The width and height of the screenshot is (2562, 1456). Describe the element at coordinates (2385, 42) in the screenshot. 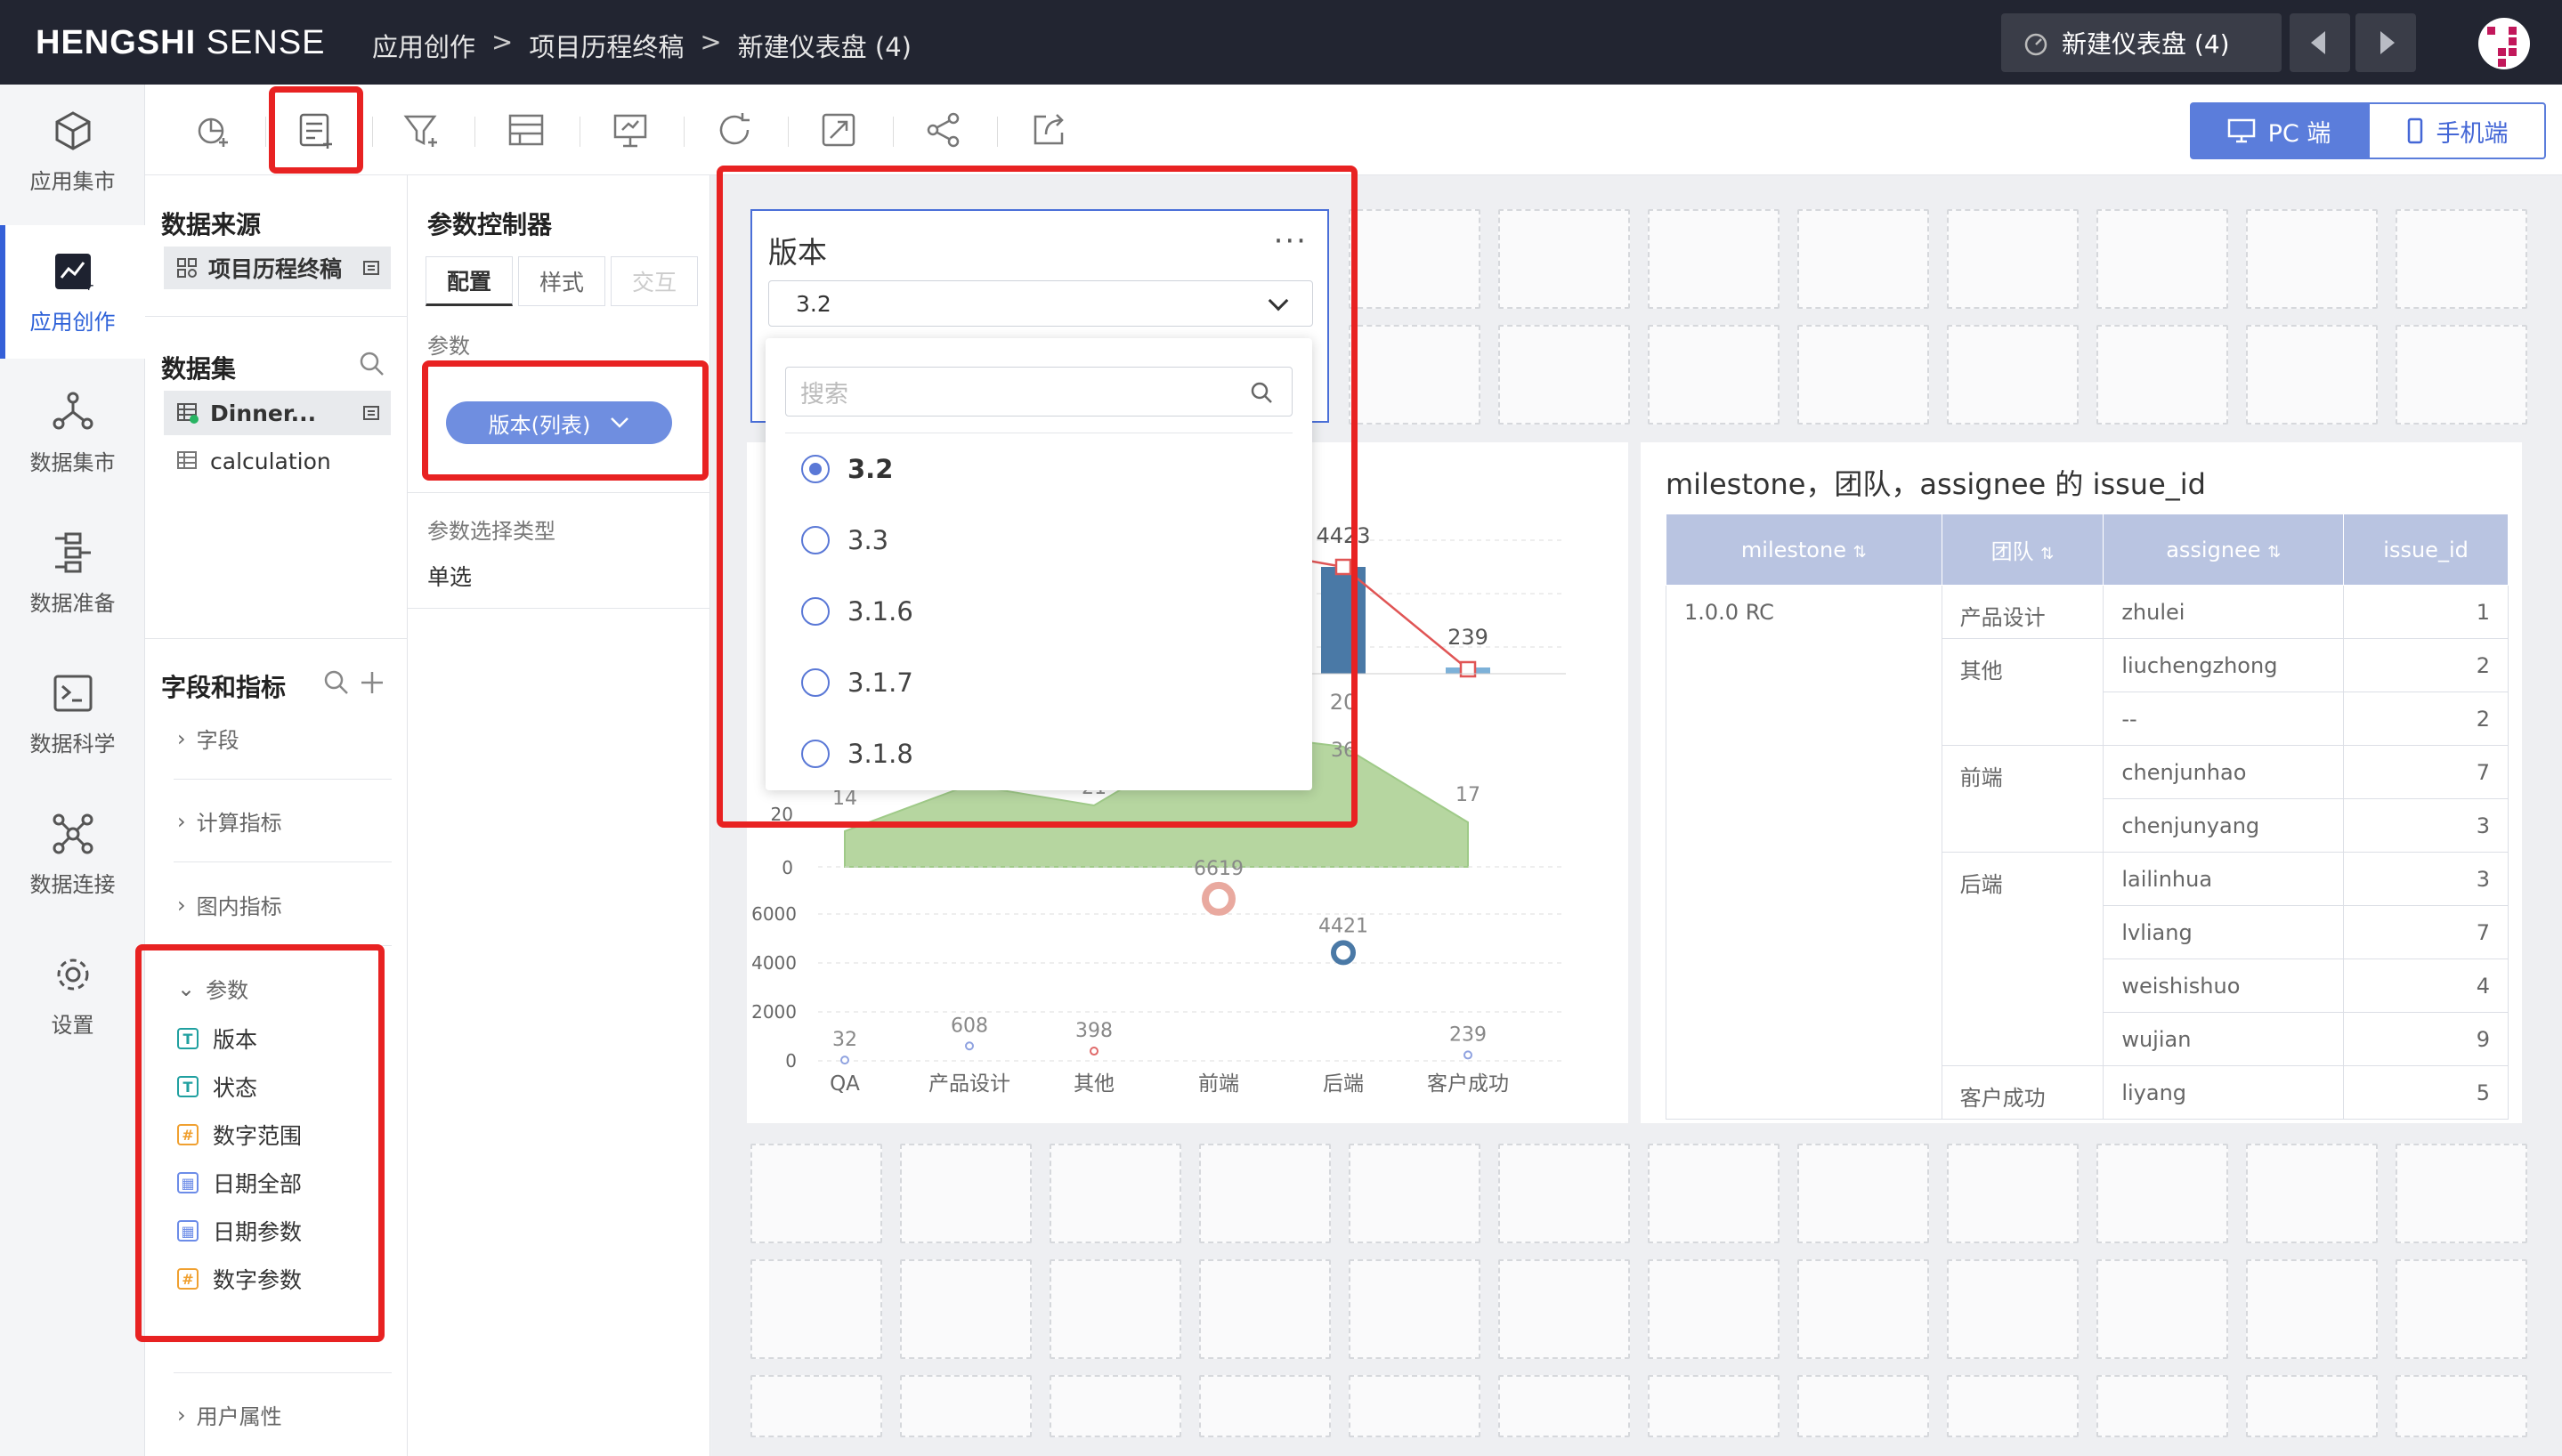

I see `next-dashboard-button` at that location.